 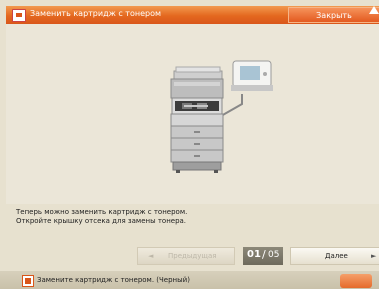 I want to click on status-message: Замените картридж с тонером. (Черный), so click(x=113, y=280).